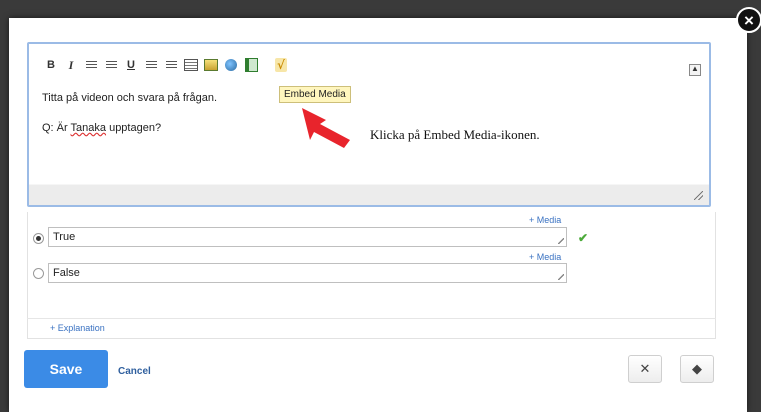 This screenshot has width=761, height=412. I want to click on tools-icon: ✕, so click(645, 368).